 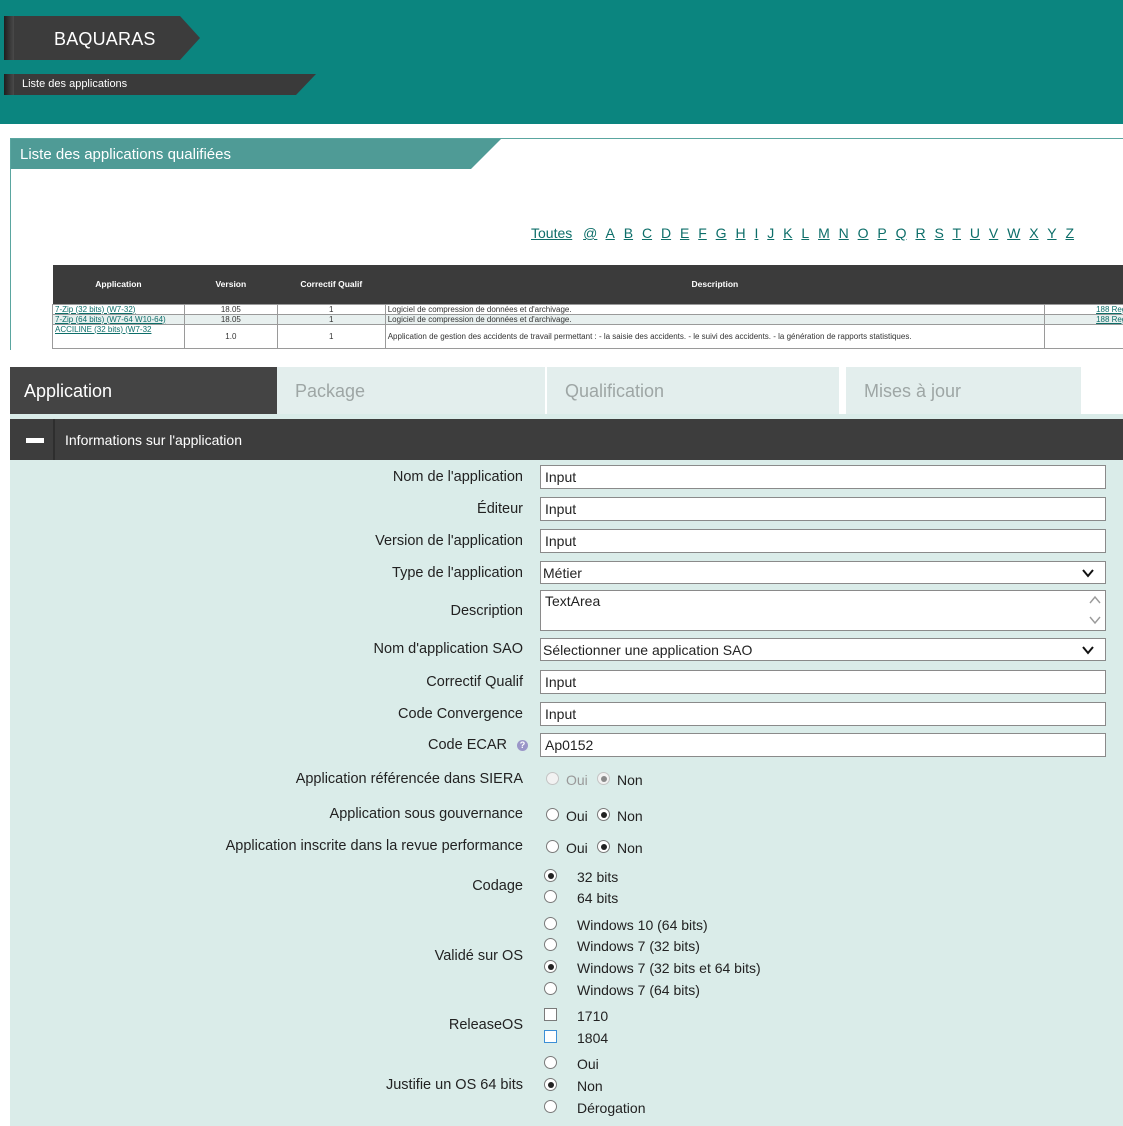 What do you see at coordinates (669, 968) in the screenshot?
I see `os-win7-32-64-label: Windows 7 (32 bits et 64 bits)` at bounding box center [669, 968].